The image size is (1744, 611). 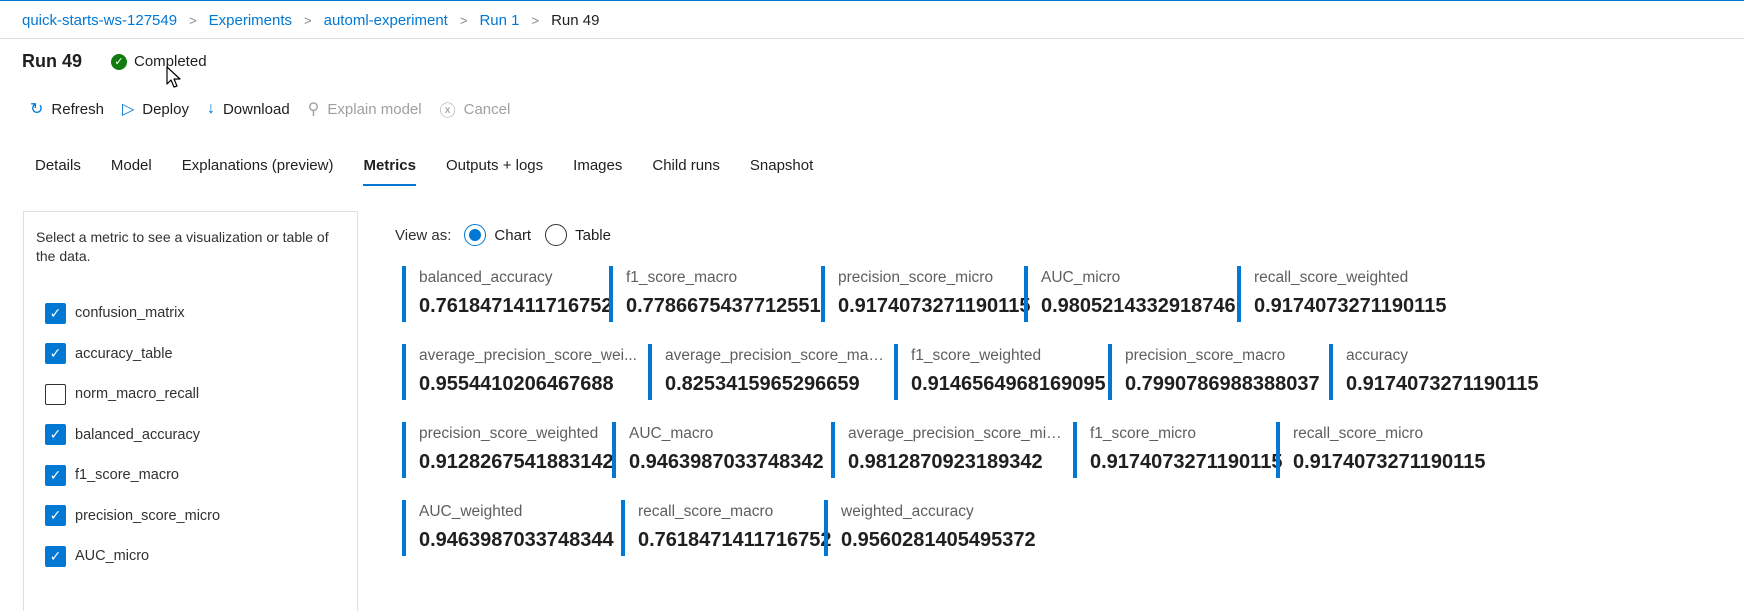 What do you see at coordinates (597, 171) in the screenshot?
I see `tab-images: Images` at bounding box center [597, 171].